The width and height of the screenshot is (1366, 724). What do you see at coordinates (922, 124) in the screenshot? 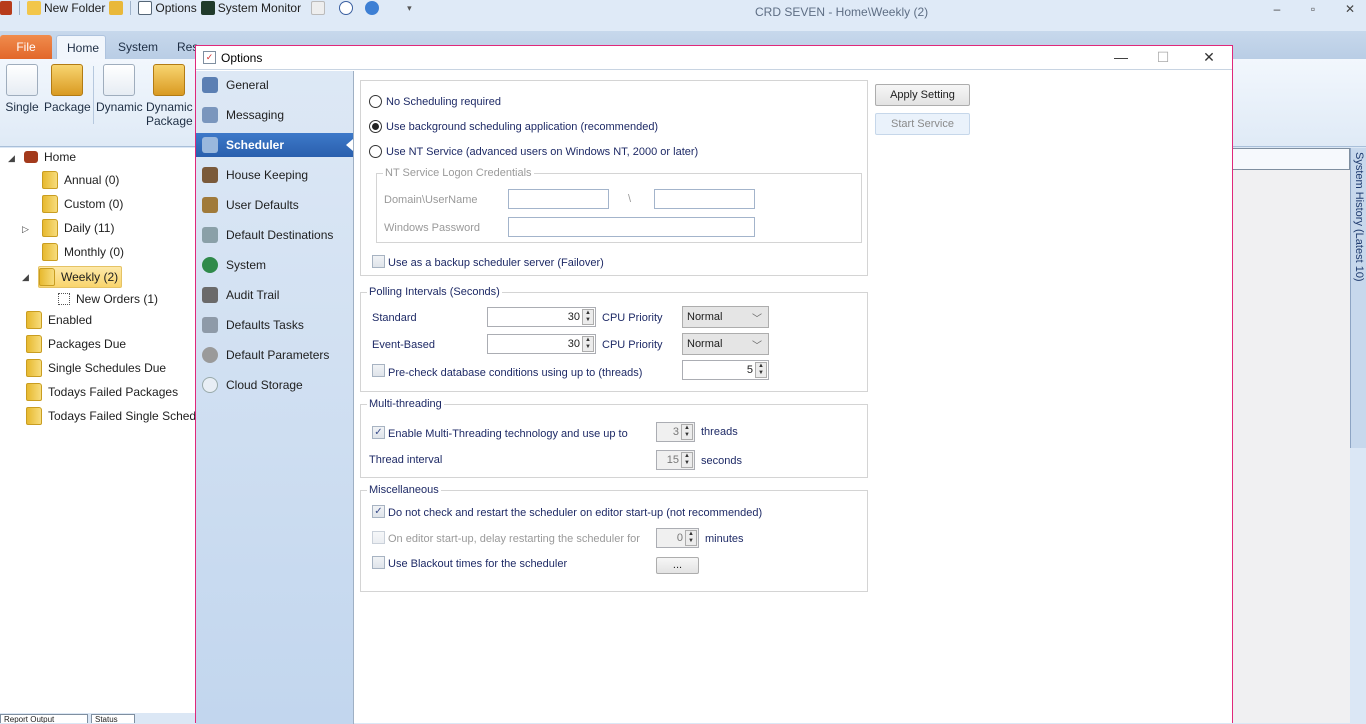
I see `start-service-button: Start Service` at bounding box center [922, 124].